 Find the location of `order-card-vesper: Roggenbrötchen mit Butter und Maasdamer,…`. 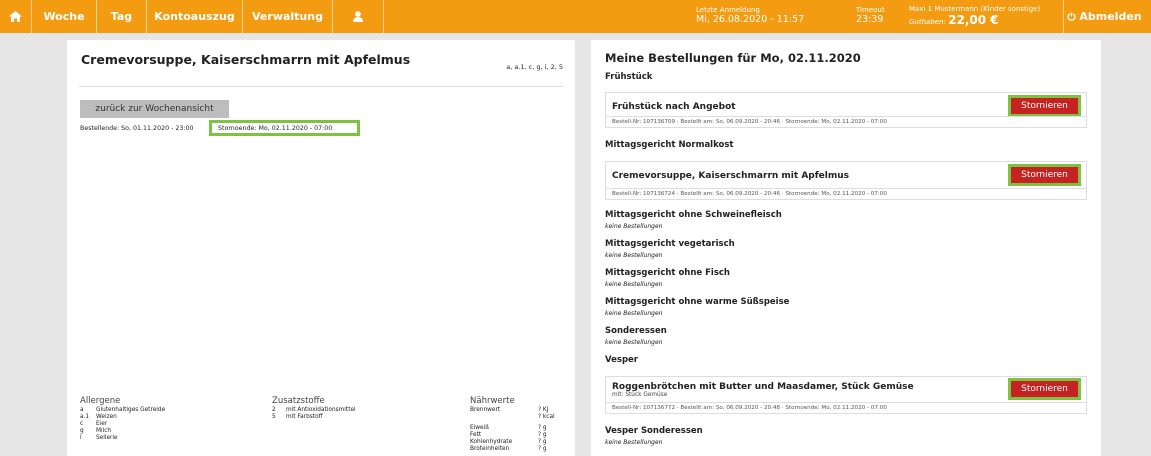

order-card-vesper: Roggenbrötchen mit Butter und Maasdamer,… is located at coordinates (846, 395).